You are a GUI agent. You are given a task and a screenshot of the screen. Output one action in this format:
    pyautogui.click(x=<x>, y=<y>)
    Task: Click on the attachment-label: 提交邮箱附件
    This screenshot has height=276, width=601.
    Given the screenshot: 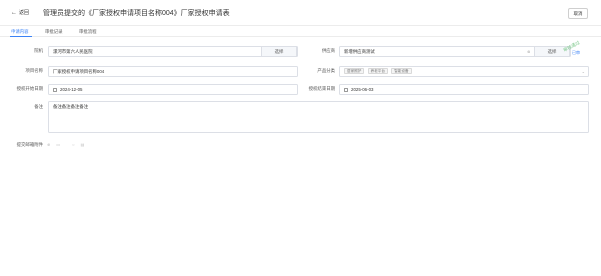 What is the action you would take?
    pyautogui.click(x=29, y=144)
    